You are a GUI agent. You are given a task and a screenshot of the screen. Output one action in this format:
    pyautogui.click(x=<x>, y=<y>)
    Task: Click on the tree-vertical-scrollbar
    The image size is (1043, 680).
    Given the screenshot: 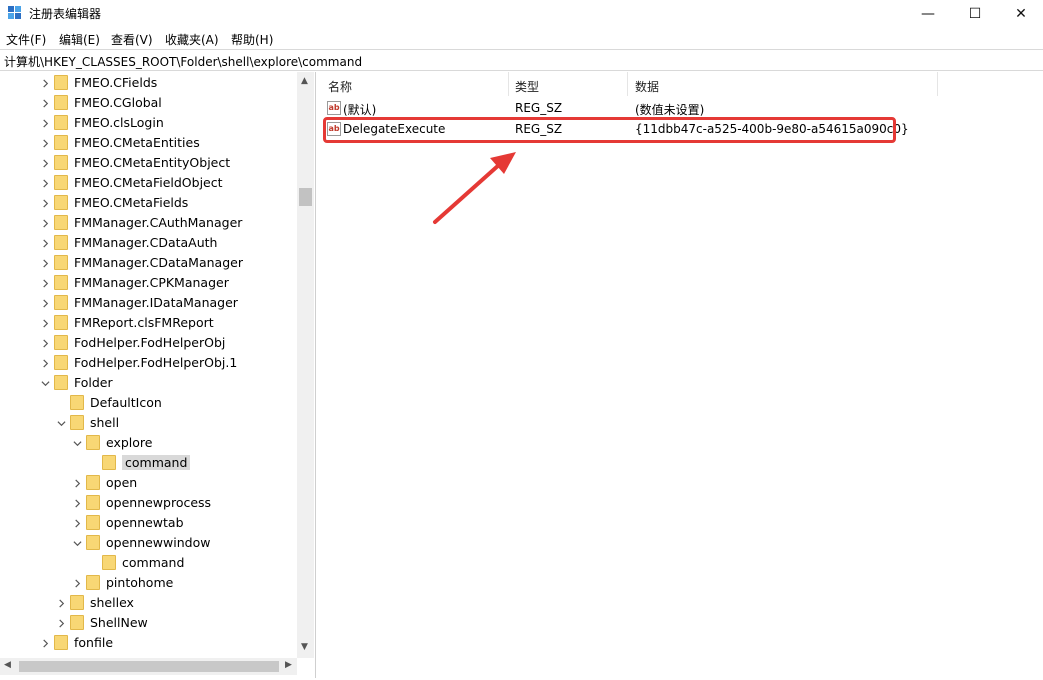 What is the action you would take?
    pyautogui.click(x=305, y=365)
    